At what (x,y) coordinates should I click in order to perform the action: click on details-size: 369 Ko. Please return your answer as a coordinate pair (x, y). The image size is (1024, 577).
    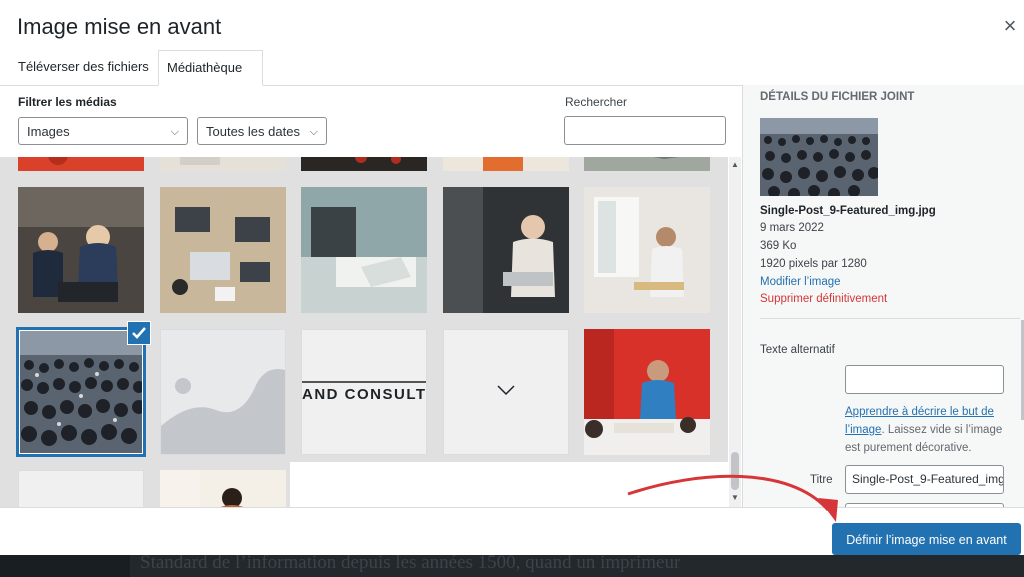
    Looking at the image, I should click on (778, 246).